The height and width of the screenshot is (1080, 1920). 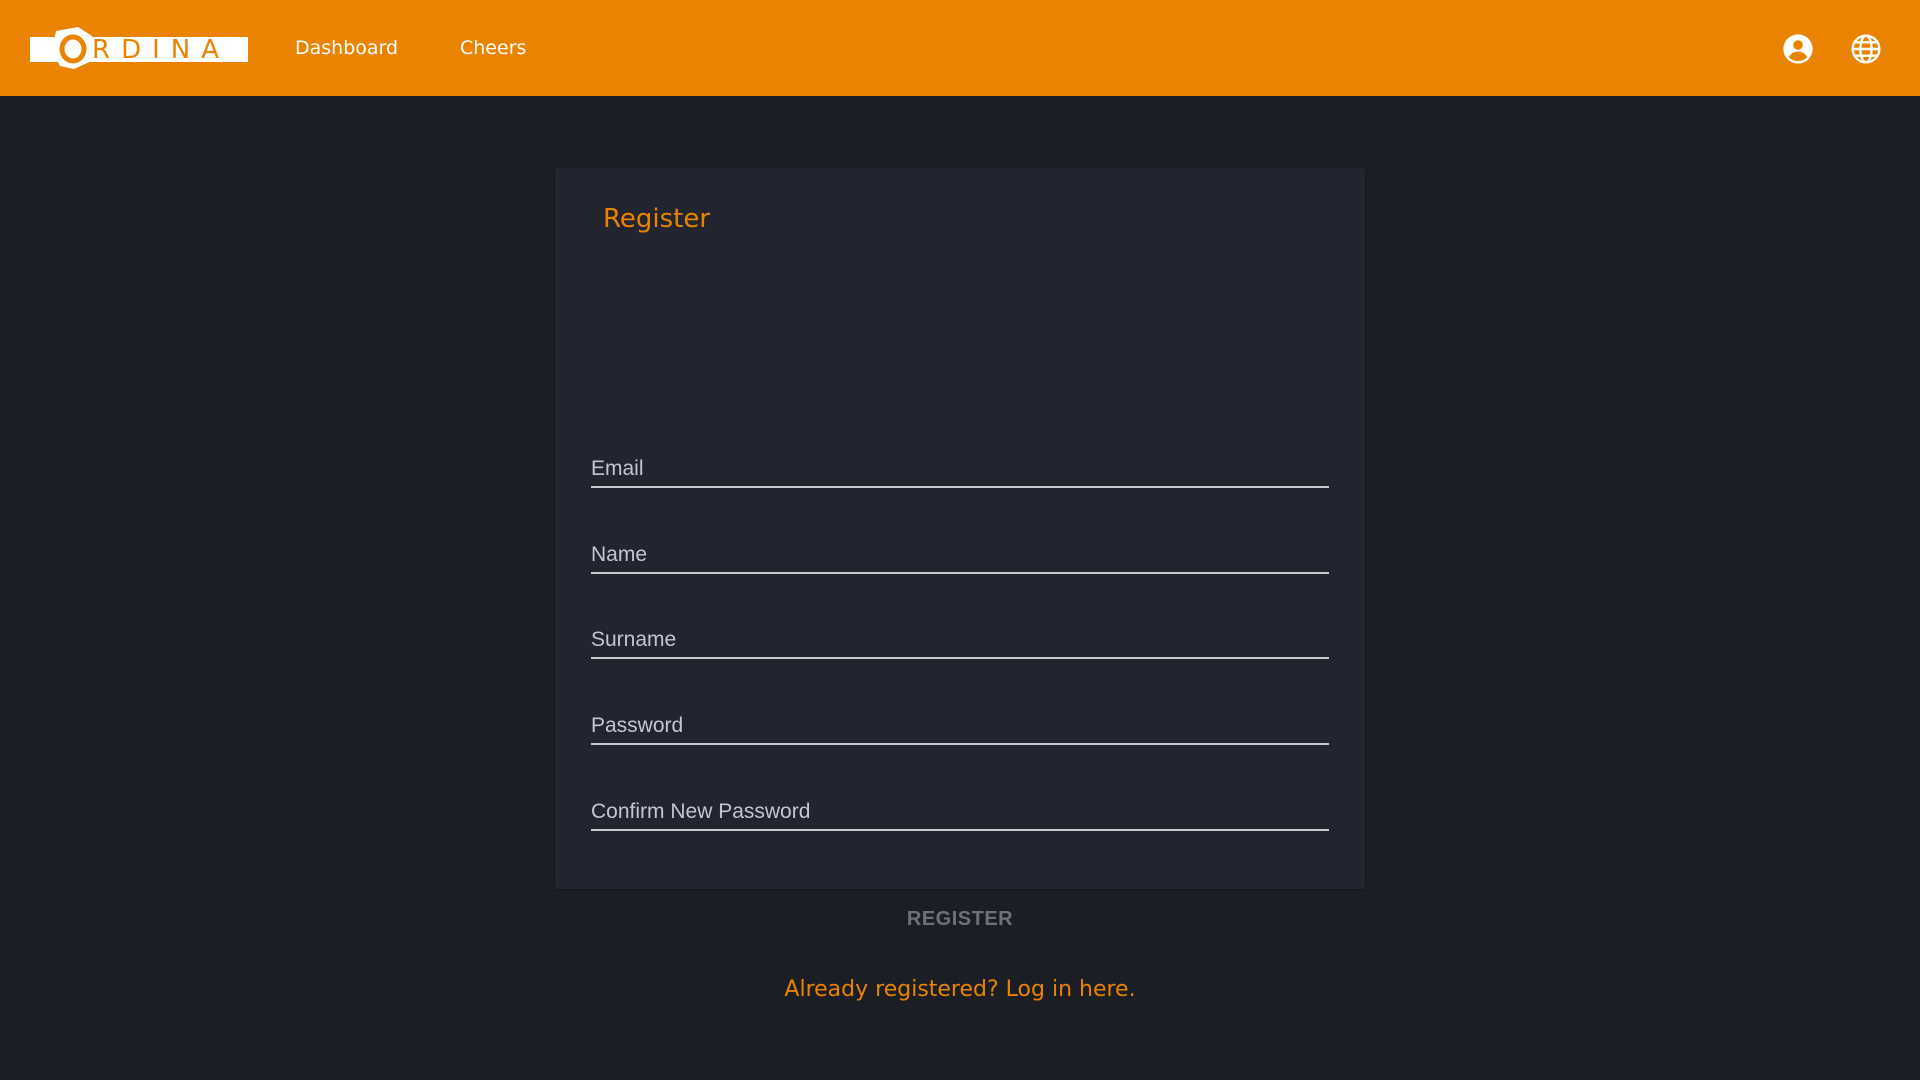 I want to click on surname-field, so click(x=960, y=636).